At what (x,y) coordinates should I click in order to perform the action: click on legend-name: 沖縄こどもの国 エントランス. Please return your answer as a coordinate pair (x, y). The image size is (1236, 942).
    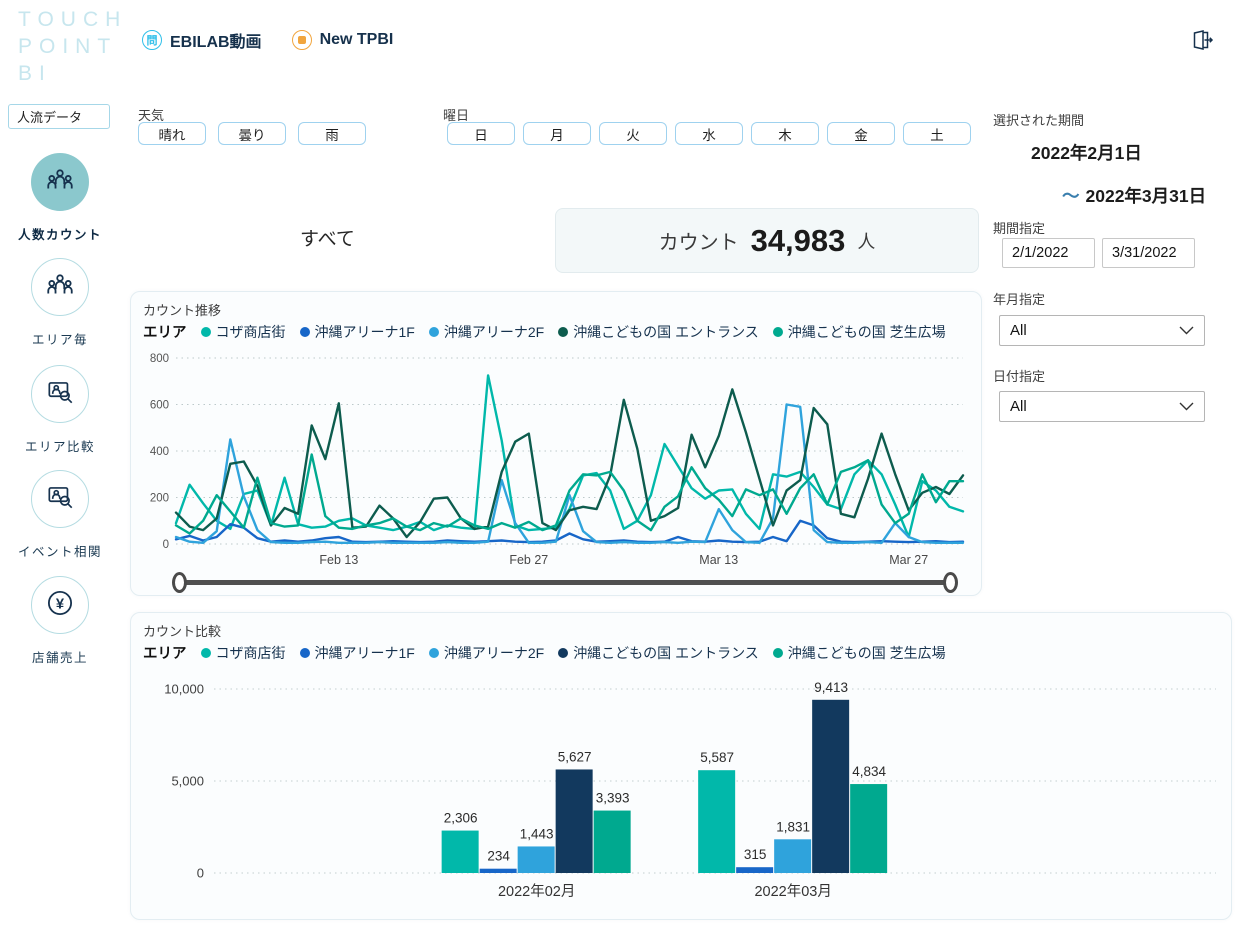
    Looking at the image, I should click on (666, 331).